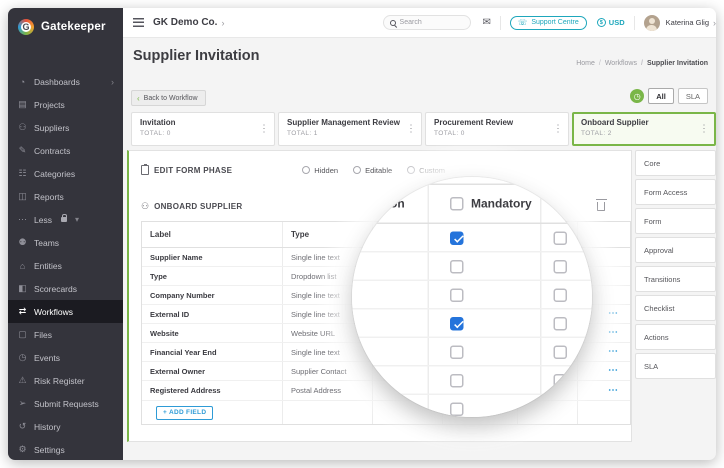  Describe the element at coordinates (675, 163) in the screenshot. I see `settings-tab: Core` at that location.